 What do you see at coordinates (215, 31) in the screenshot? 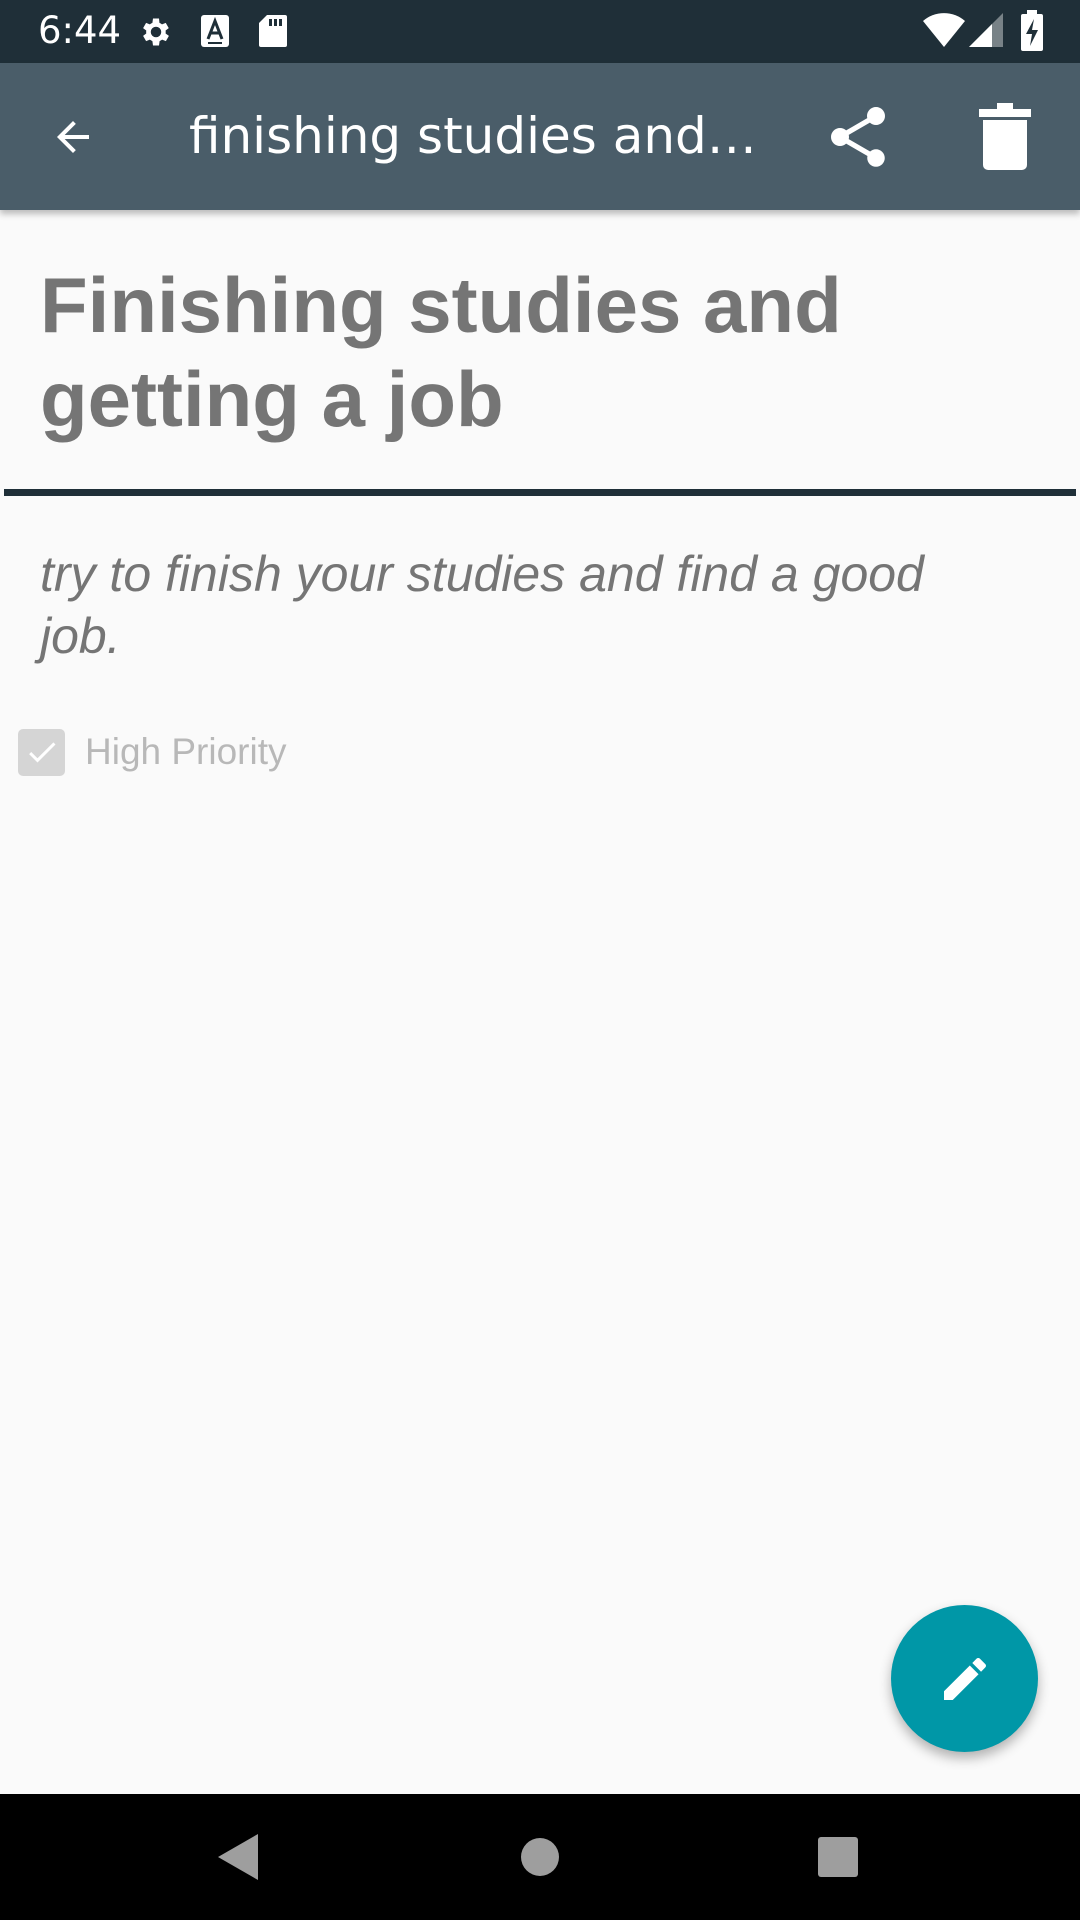
I see `font-a-icon` at bounding box center [215, 31].